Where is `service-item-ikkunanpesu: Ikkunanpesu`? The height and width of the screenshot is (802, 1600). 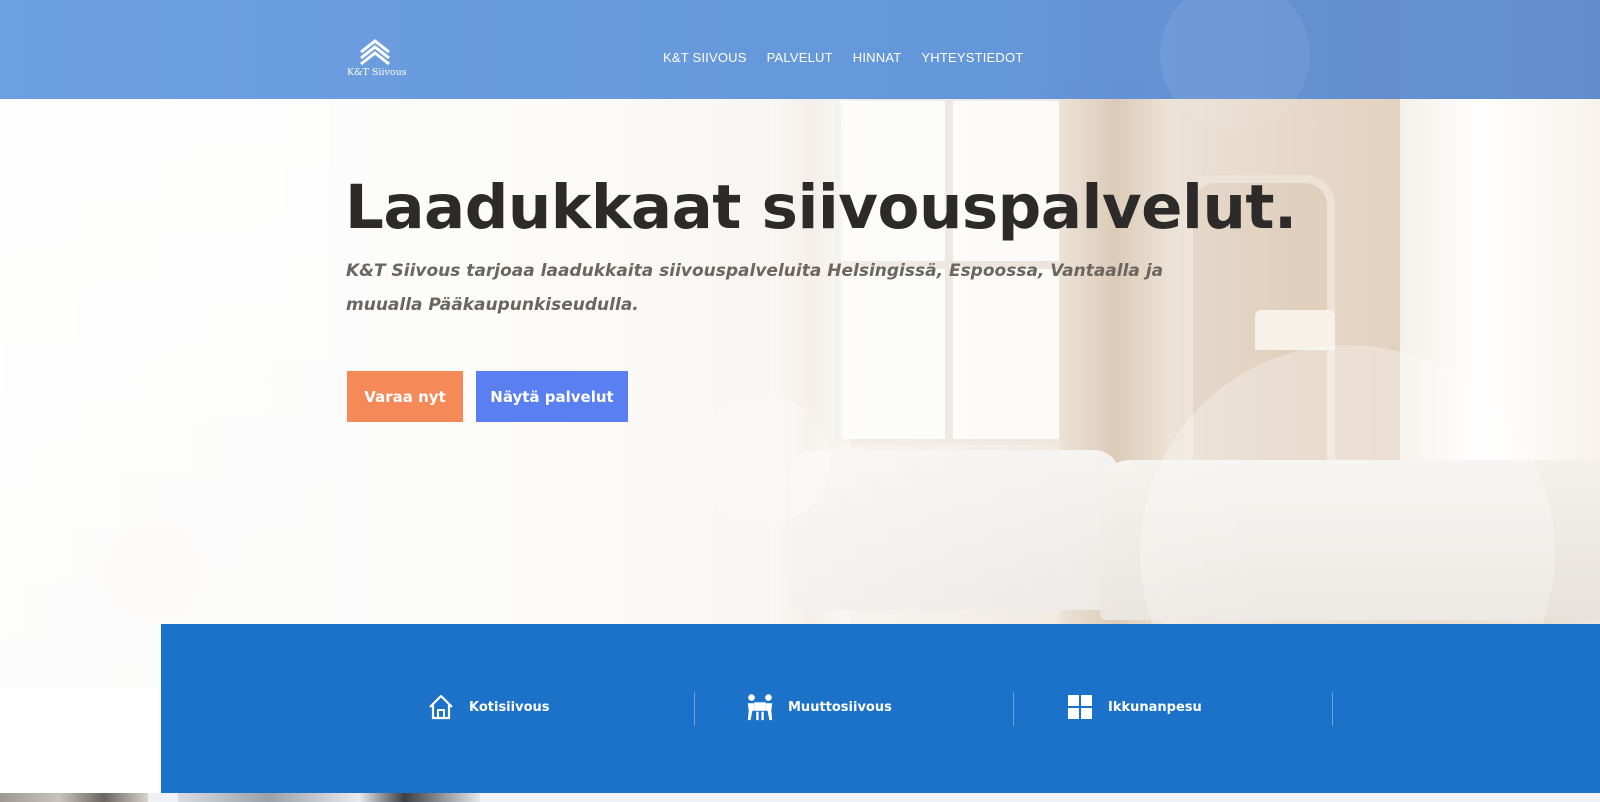
service-item-ikkunanpesu: Ikkunanpesu is located at coordinates (1133, 707).